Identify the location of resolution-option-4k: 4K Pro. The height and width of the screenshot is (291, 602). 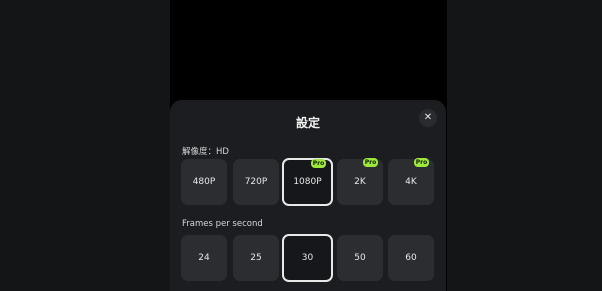
(411, 181).